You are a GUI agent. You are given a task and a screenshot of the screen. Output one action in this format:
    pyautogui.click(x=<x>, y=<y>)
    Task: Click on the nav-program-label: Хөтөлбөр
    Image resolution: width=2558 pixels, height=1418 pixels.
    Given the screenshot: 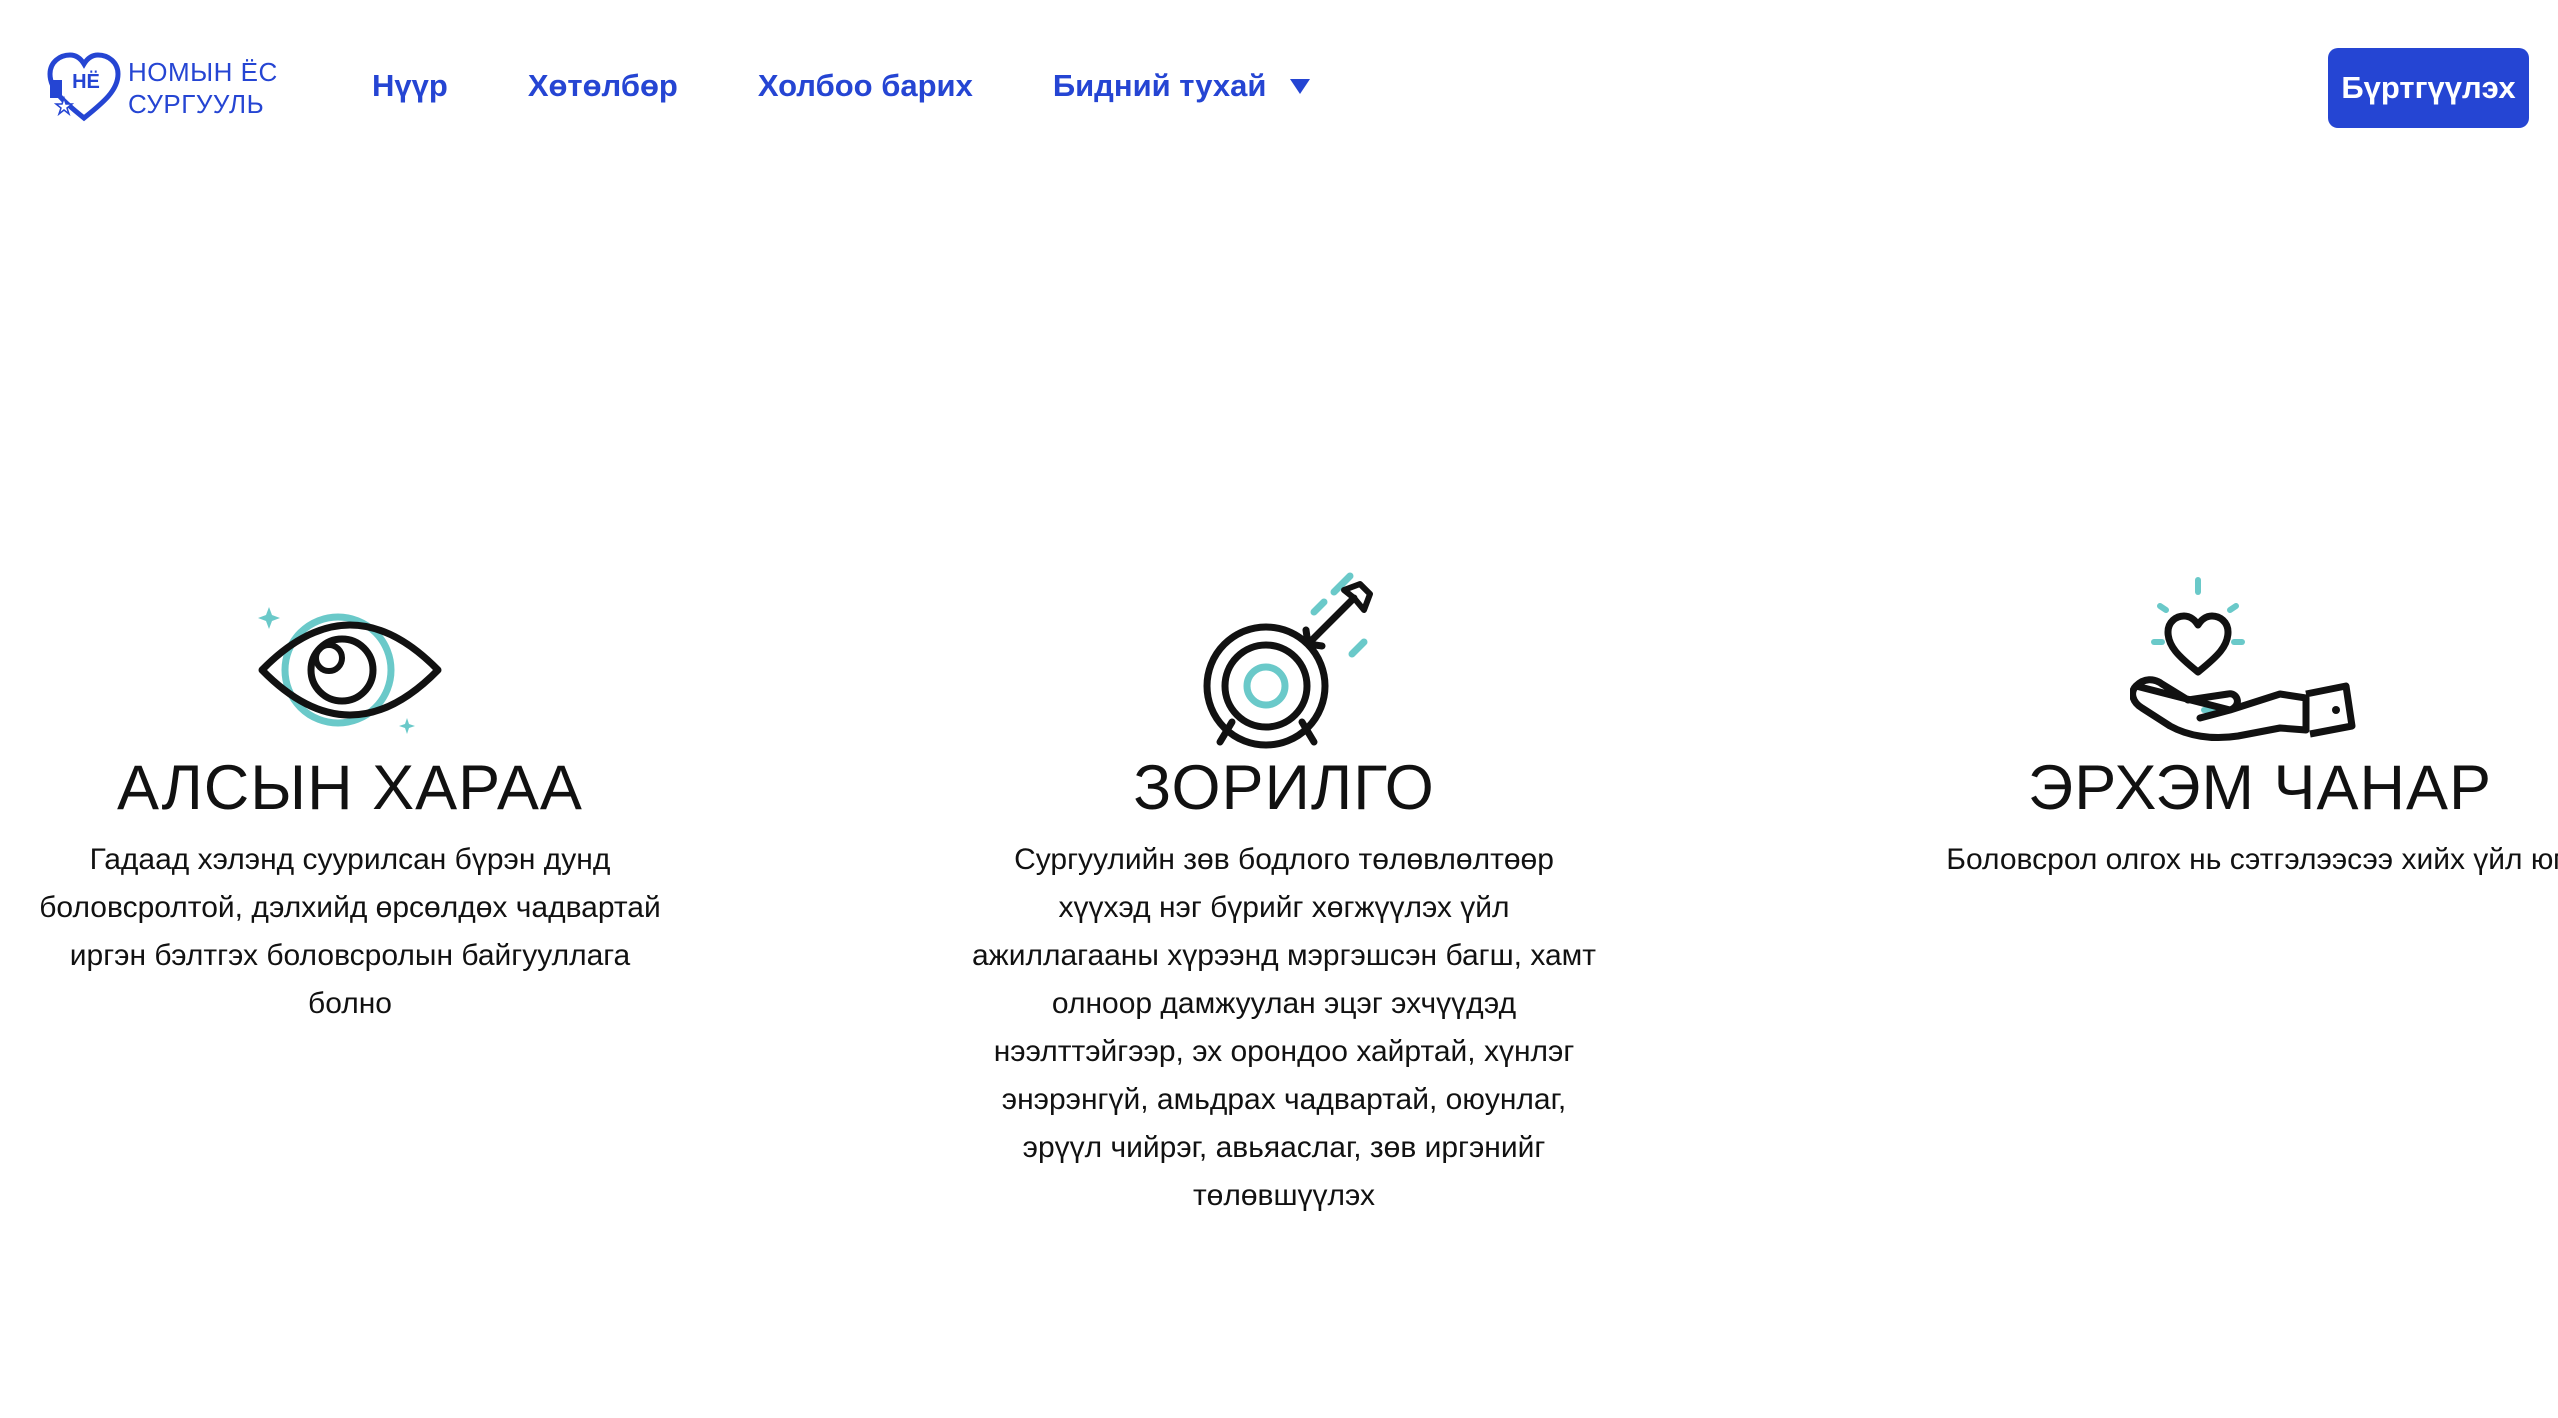 What is the action you would take?
    pyautogui.click(x=602, y=85)
    